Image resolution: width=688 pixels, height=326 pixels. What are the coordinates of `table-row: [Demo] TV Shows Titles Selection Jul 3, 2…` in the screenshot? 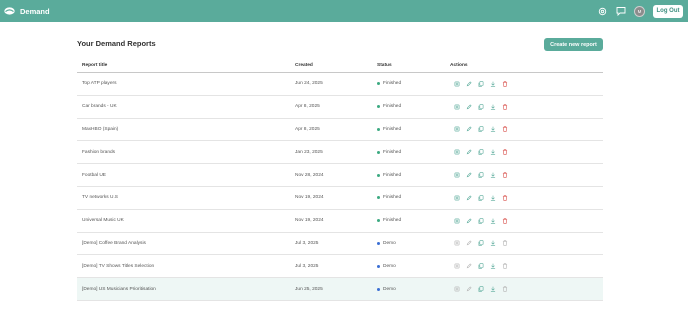 It's located at (340, 267).